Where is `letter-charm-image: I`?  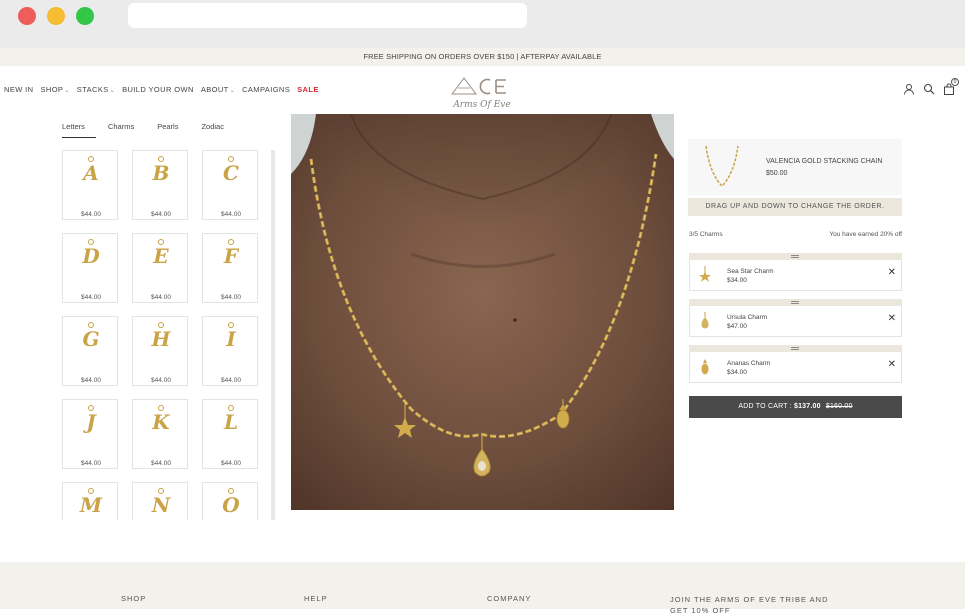 letter-charm-image: I is located at coordinates (231, 339).